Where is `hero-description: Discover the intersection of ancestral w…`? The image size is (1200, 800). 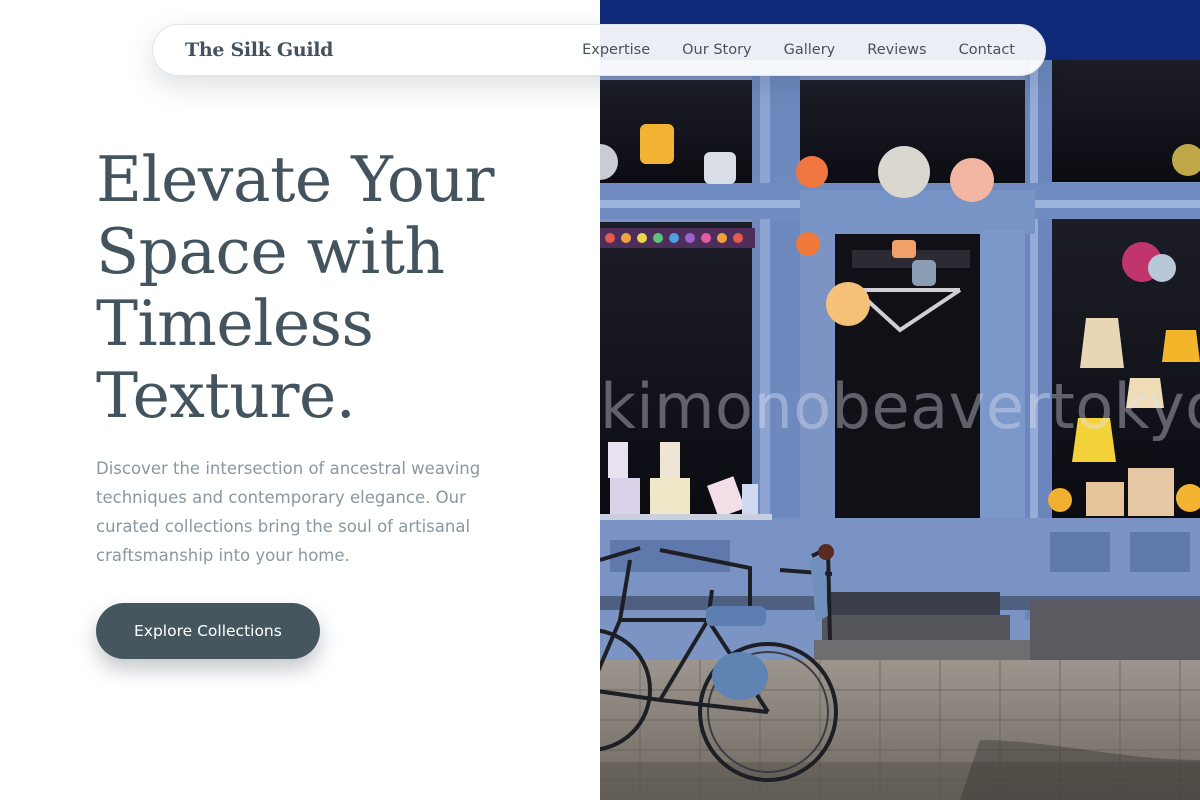
hero-description: Discover the intersection of ancestral w… is located at coordinates (288, 512).